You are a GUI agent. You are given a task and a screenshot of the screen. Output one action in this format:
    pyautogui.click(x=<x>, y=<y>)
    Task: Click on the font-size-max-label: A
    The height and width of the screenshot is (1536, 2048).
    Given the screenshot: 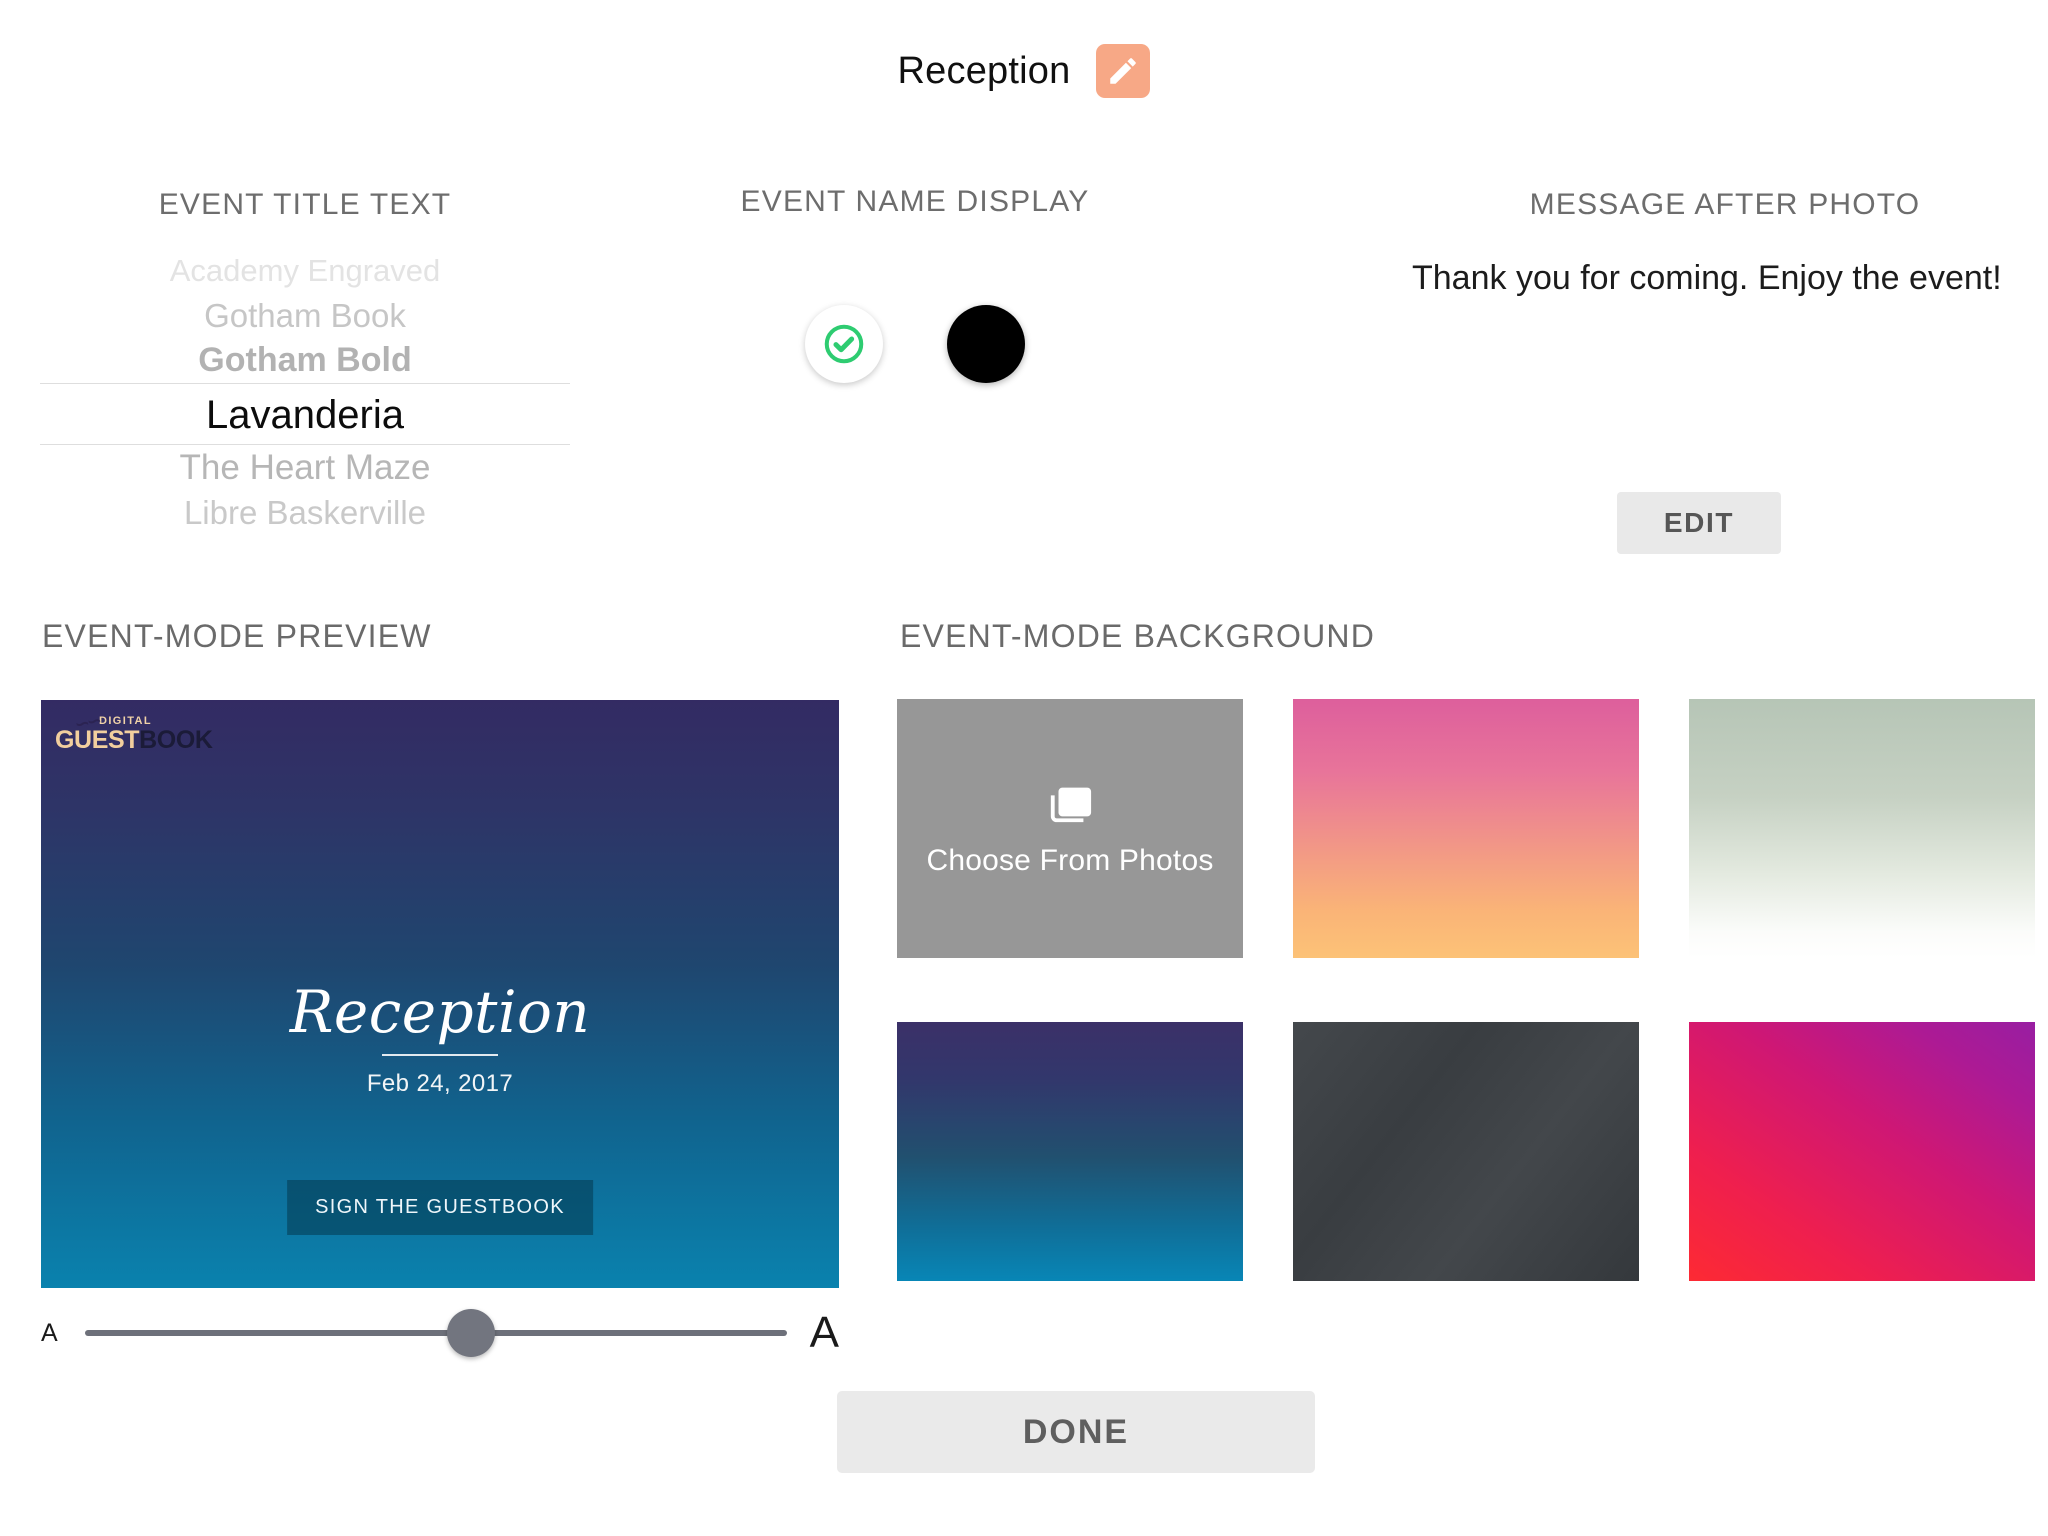 What is the action you would take?
    pyautogui.click(x=824, y=1332)
    